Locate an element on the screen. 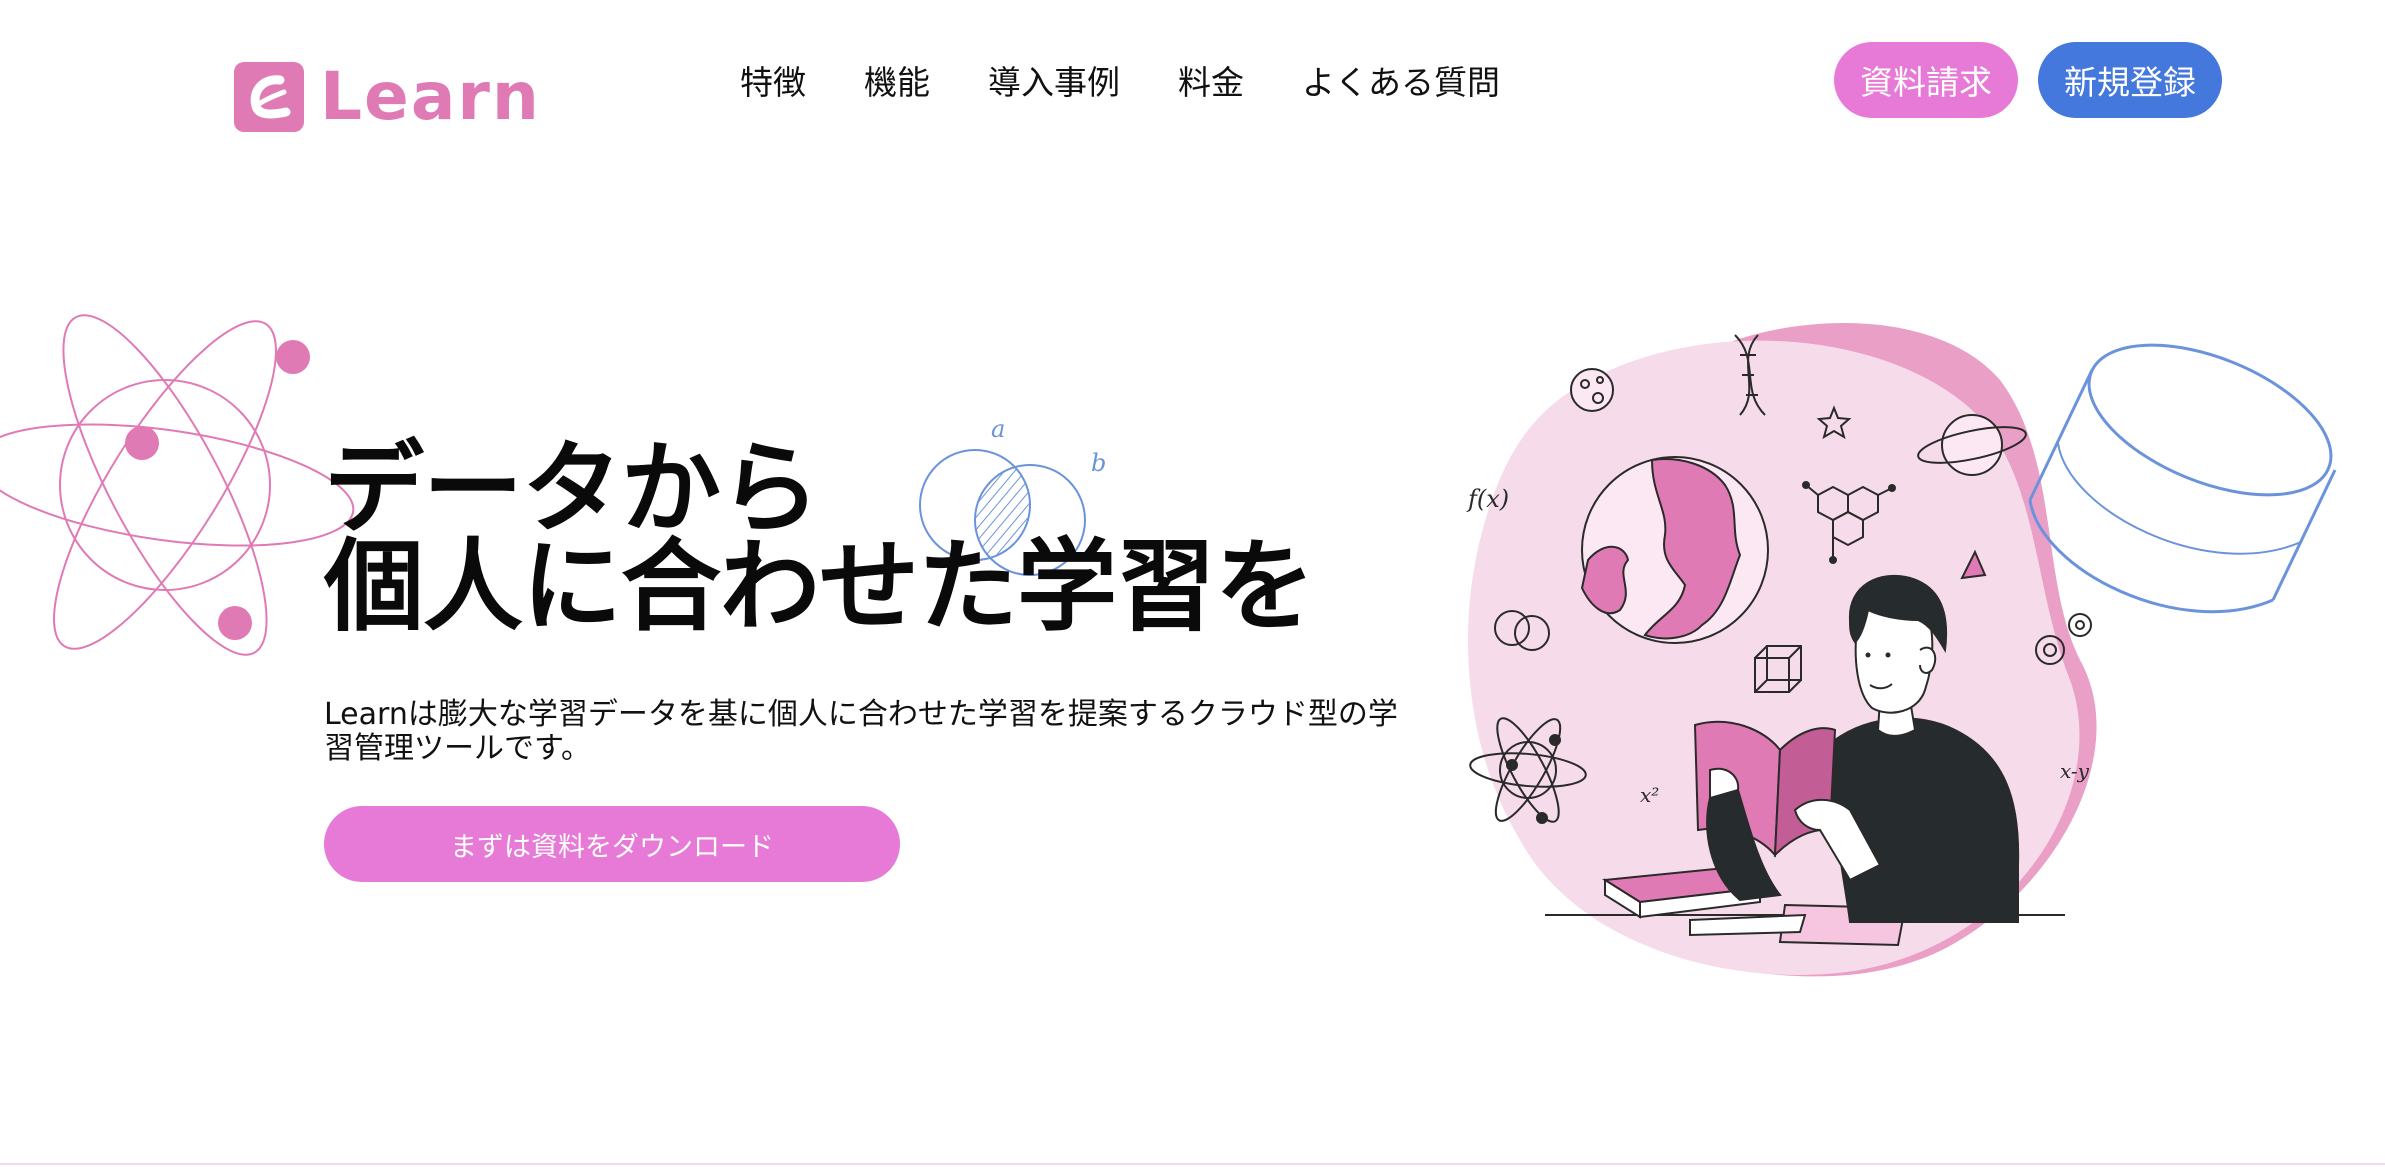 This screenshot has width=2385, height=1167. function-label: f(x) is located at coordinates (1487, 499).